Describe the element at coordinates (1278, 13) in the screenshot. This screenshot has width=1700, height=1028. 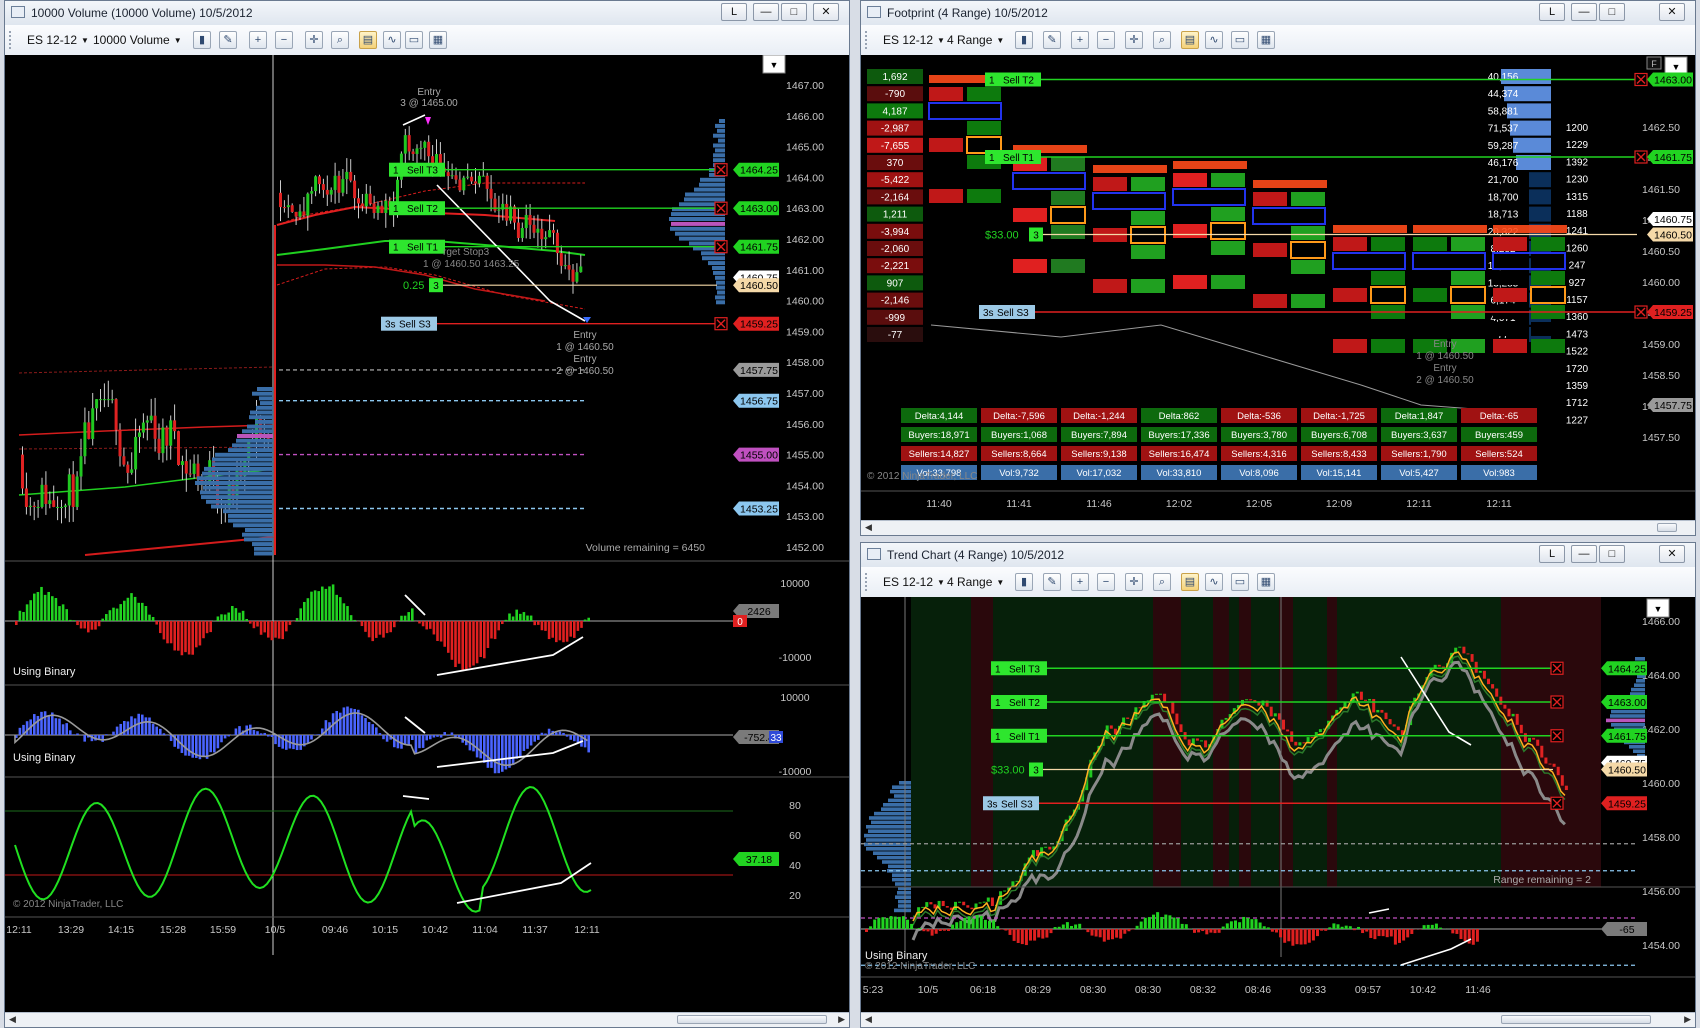
I see `title-bar: Footprint (4 Range) 10/5/2012 L — □ ✕` at that location.